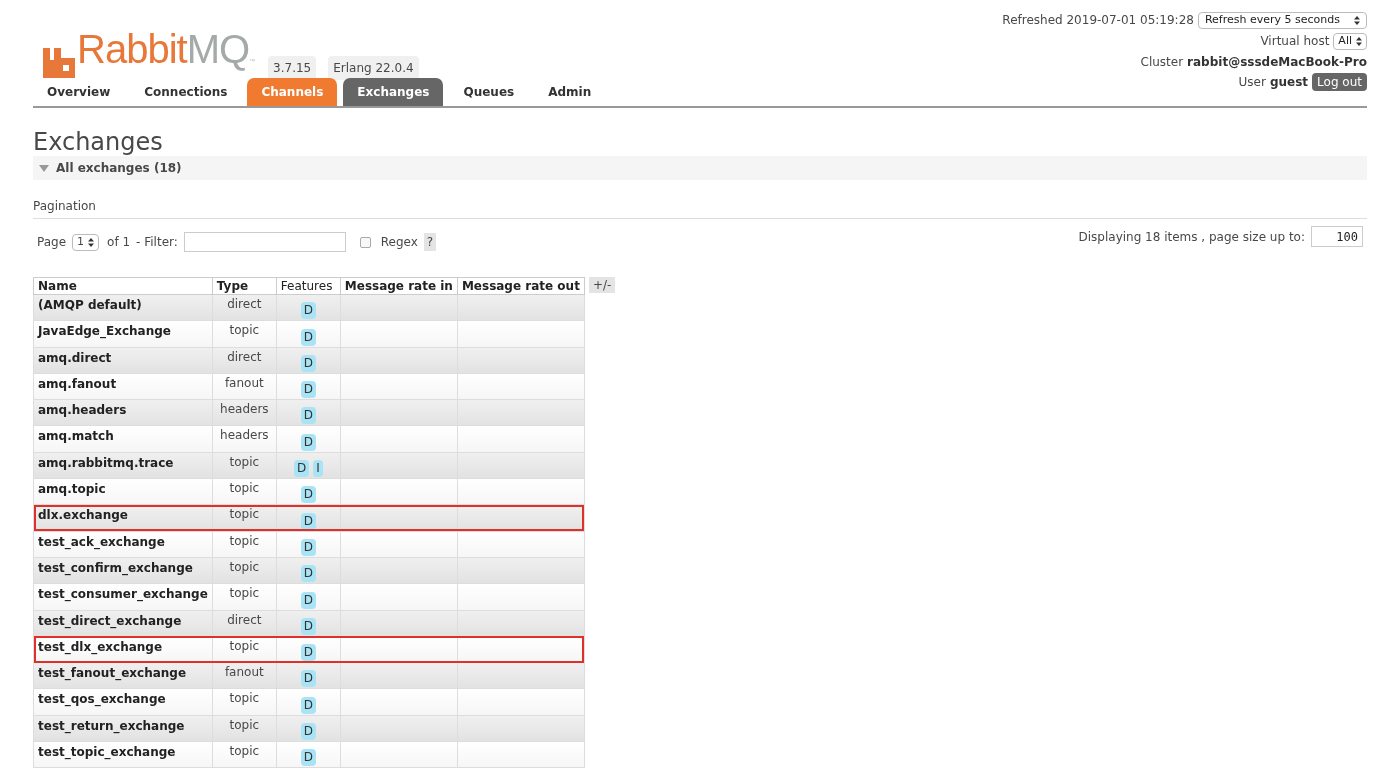 The width and height of the screenshot is (1400, 770). What do you see at coordinates (1277, 62) in the screenshot?
I see `cluster-name: rabbit@sssdeMacBook-Pro` at bounding box center [1277, 62].